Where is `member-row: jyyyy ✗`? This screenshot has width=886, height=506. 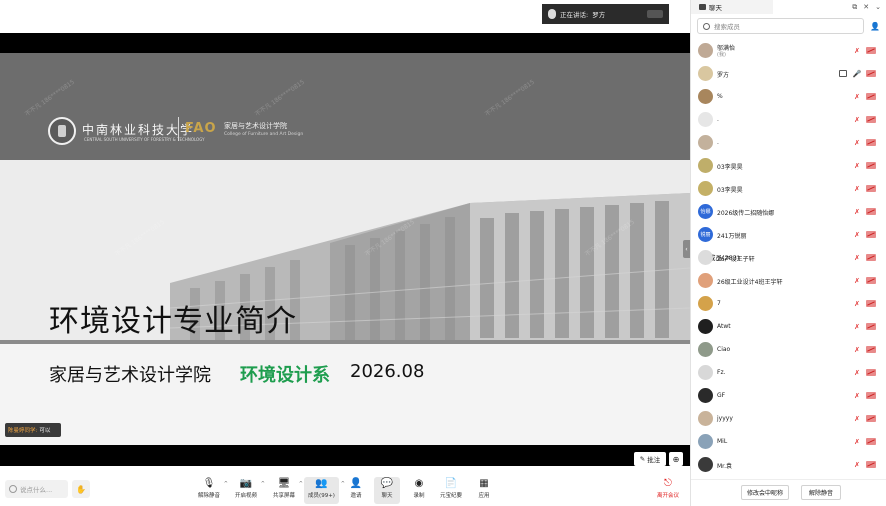
member-row: jyyyy ✗ is located at coordinates (788, 418).